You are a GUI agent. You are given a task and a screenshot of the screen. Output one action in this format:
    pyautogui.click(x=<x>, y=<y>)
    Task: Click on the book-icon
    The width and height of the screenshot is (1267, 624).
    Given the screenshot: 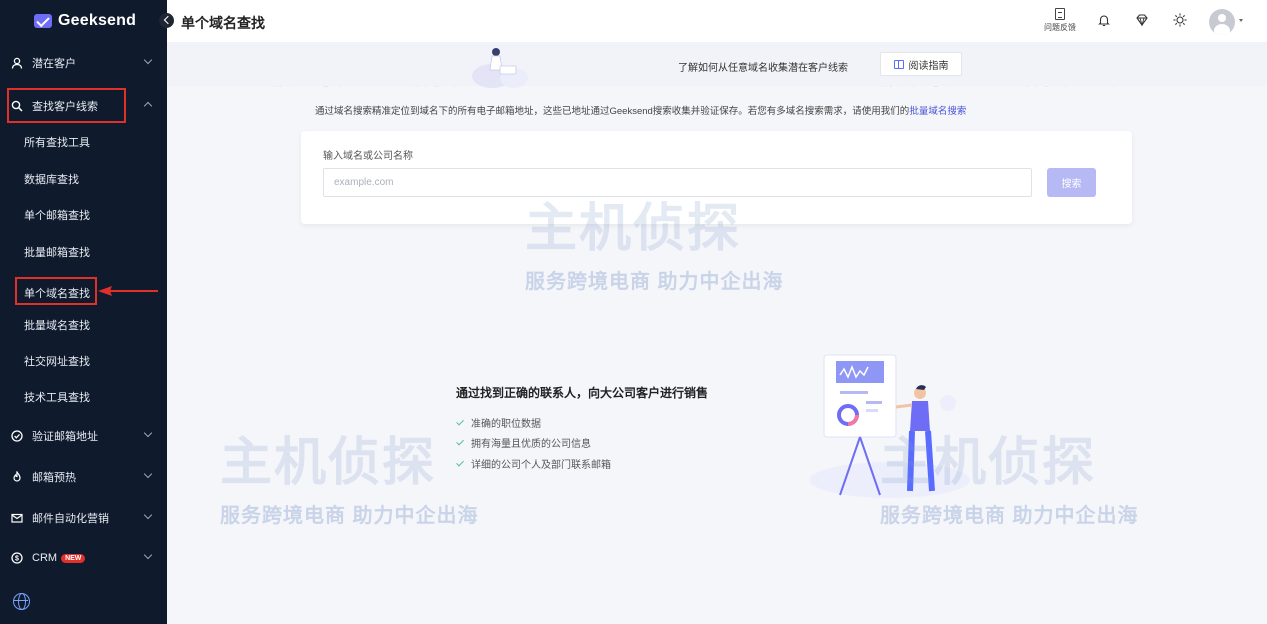 What is the action you would take?
    pyautogui.click(x=898, y=64)
    